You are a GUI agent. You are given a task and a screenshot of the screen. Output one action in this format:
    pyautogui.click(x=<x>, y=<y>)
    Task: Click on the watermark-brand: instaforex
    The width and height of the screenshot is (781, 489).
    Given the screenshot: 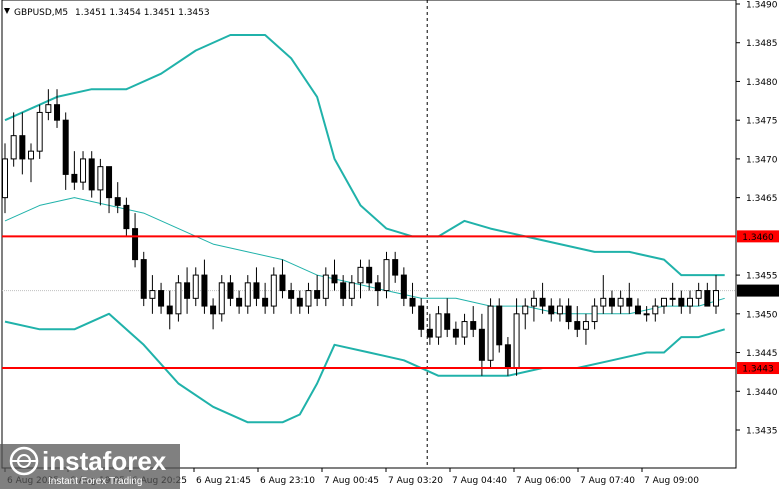 What is the action you would take?
    pyautogui.click(x=104, y=461)
    